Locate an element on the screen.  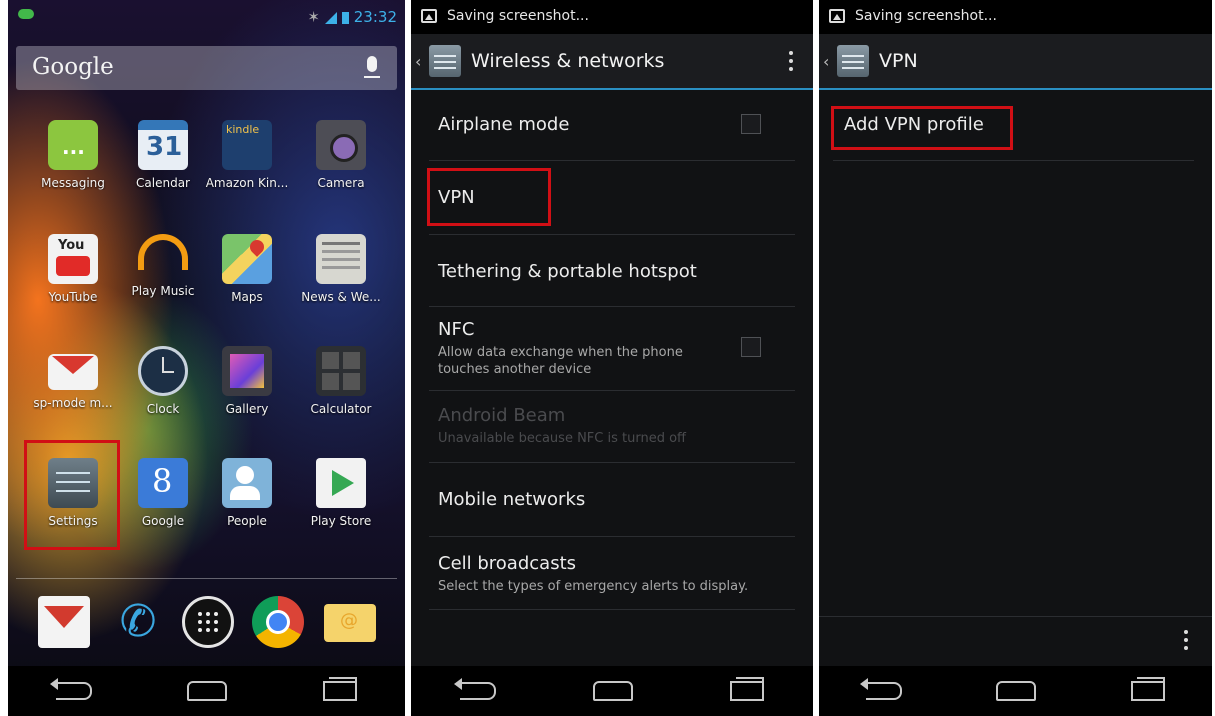
page-title: VPN is located at coordinates (898, 61).